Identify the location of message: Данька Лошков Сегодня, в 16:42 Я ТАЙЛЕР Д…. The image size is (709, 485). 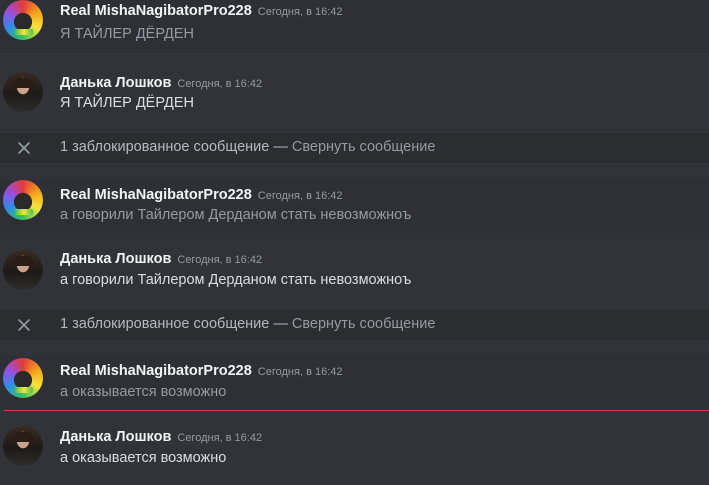
(354, 94).